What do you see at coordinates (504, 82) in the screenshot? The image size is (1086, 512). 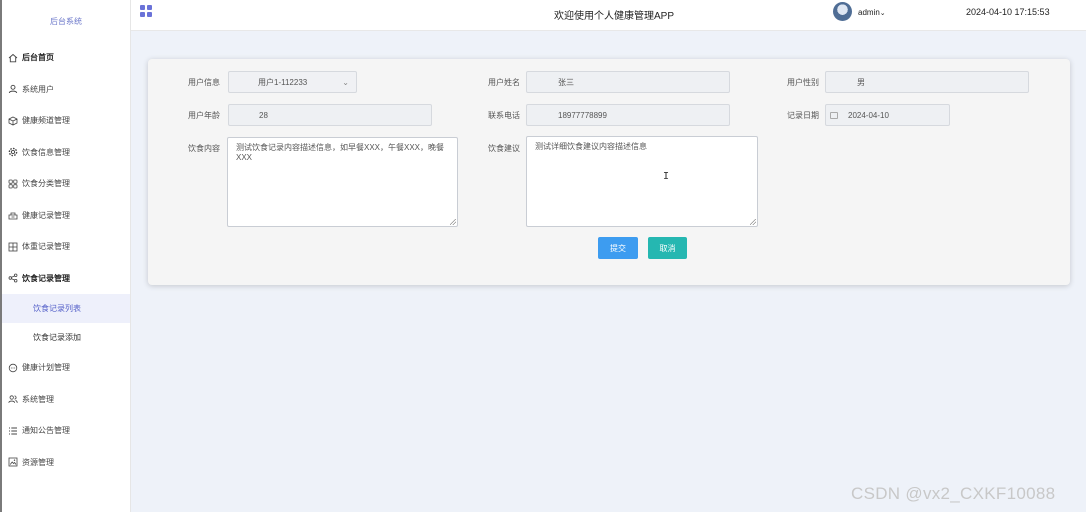 I see `user-name-label: 用户姓名` at bounding box center [504, 82].